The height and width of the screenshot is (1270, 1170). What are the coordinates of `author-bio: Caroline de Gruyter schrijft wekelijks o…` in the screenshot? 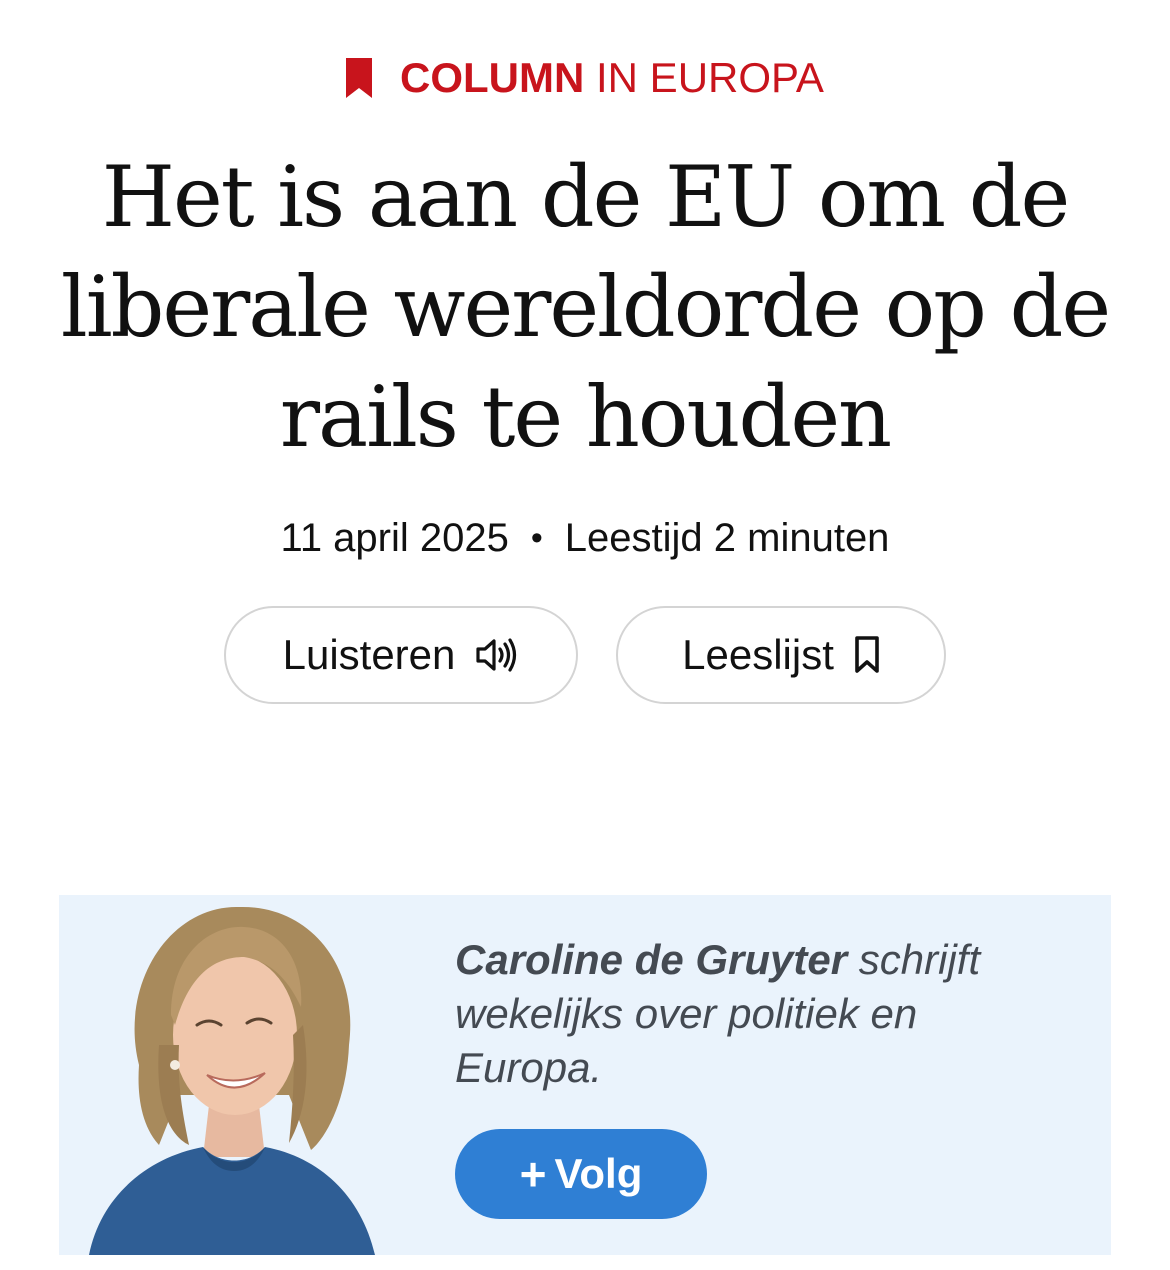 It's located at (755, 1014).